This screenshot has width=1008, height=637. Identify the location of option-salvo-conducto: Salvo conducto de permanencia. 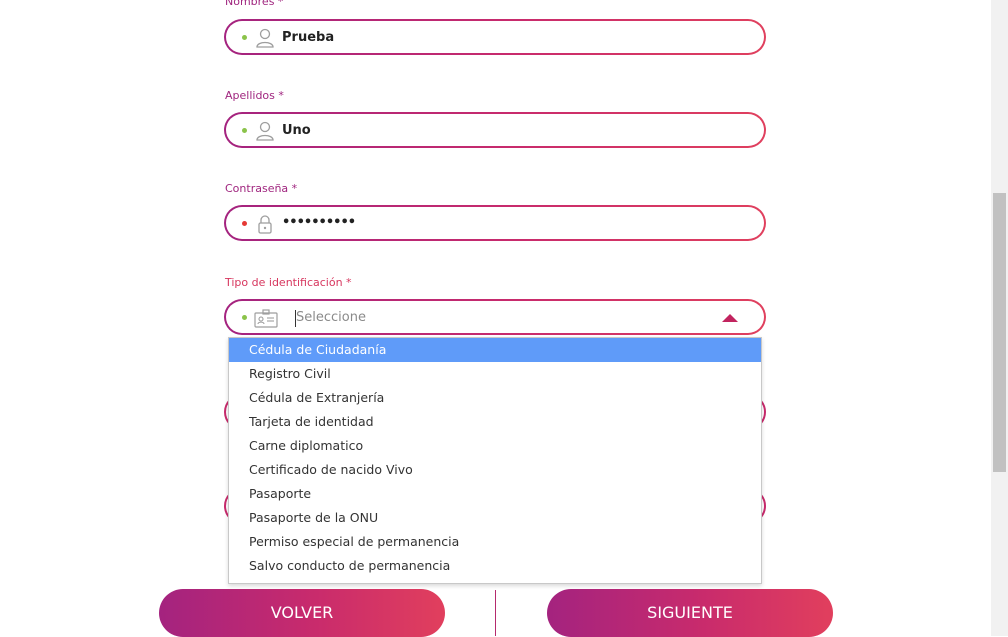
(495, 566).